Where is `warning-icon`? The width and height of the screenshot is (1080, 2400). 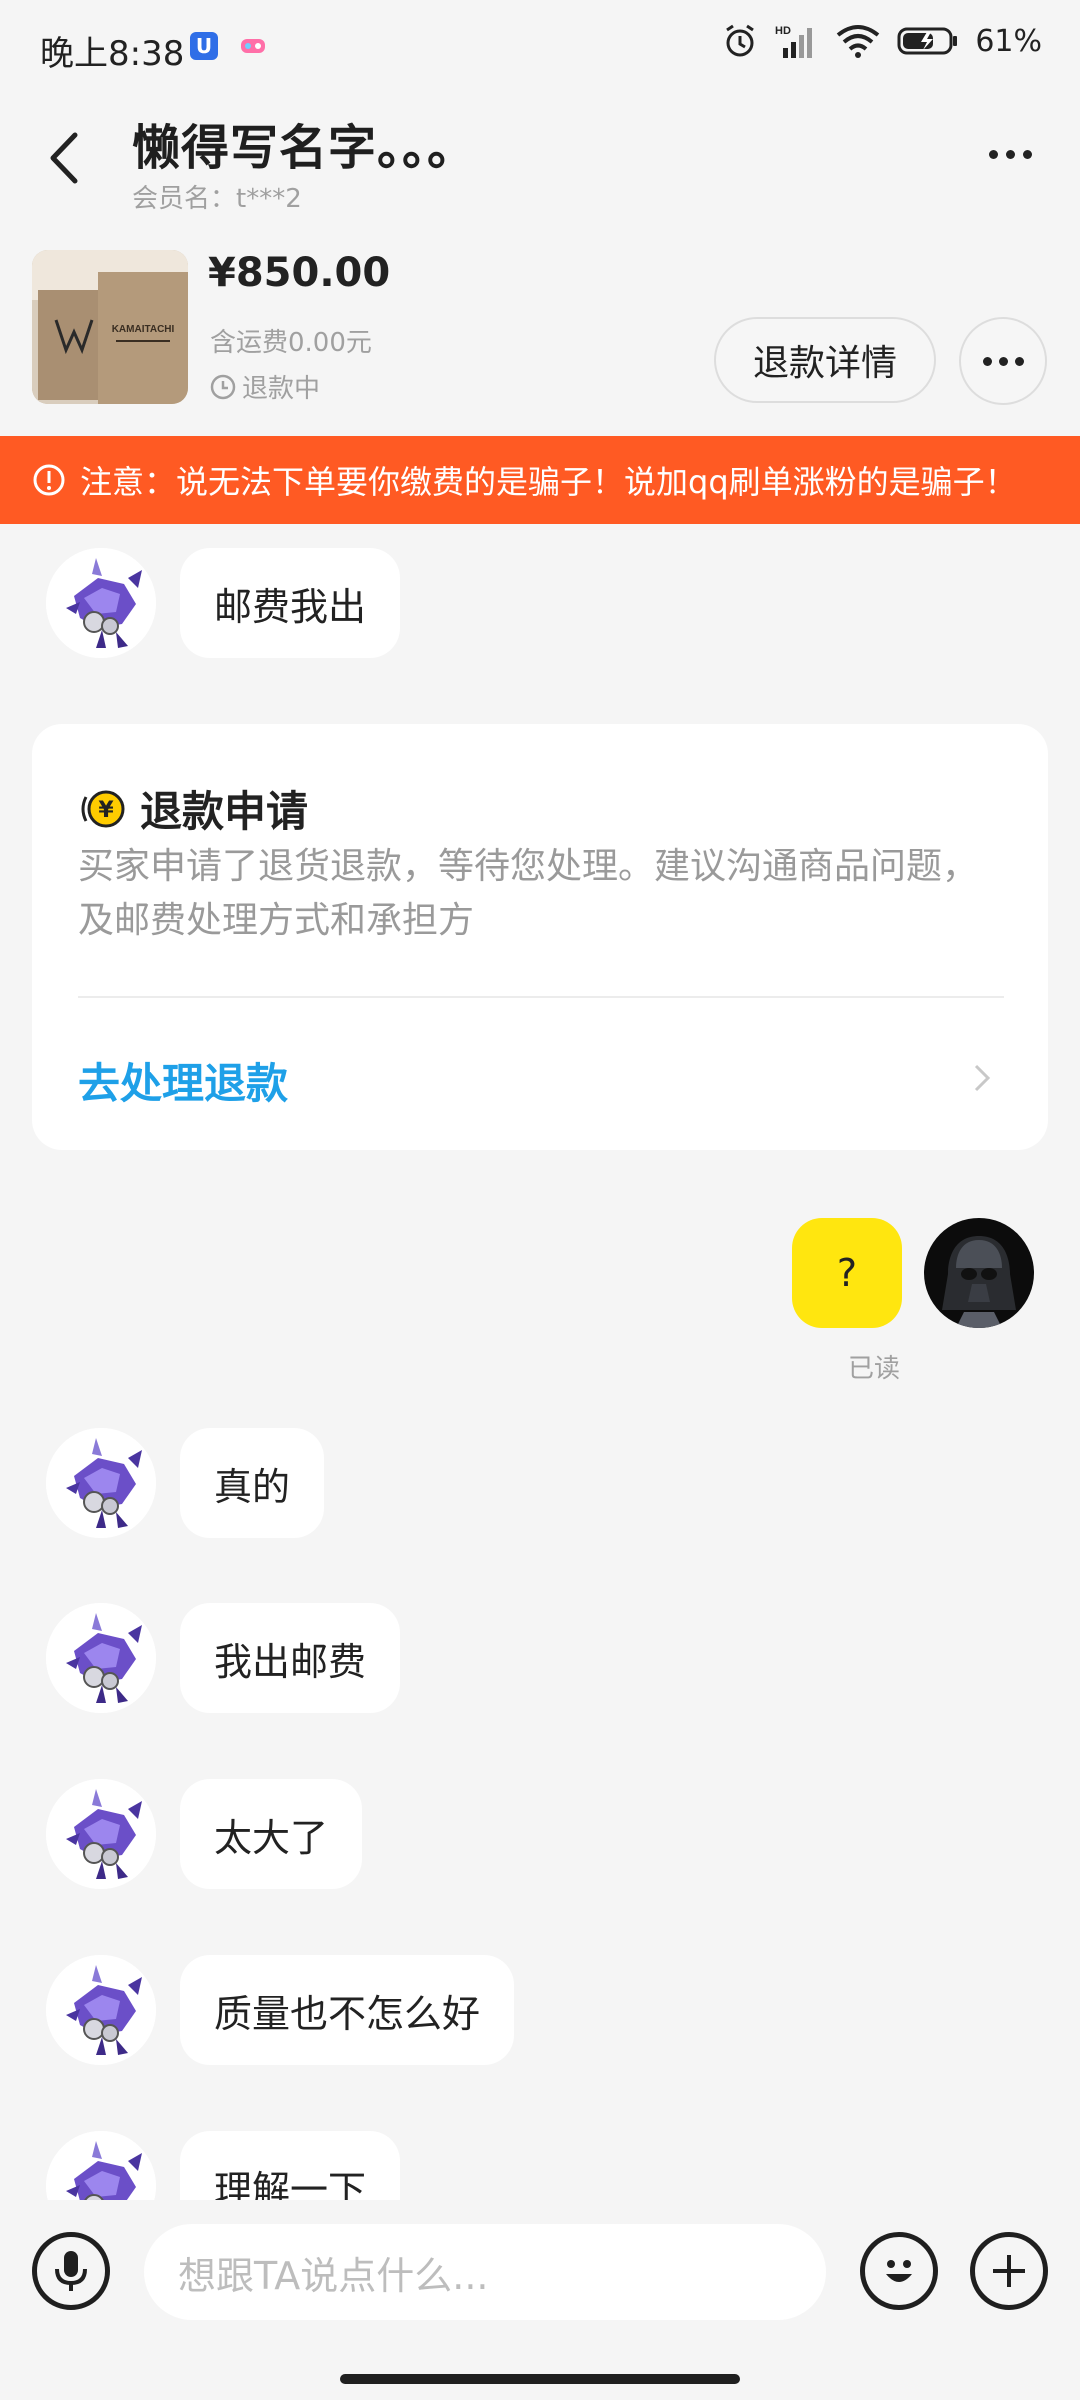
warning-icon is located at coordinates (49, 480).